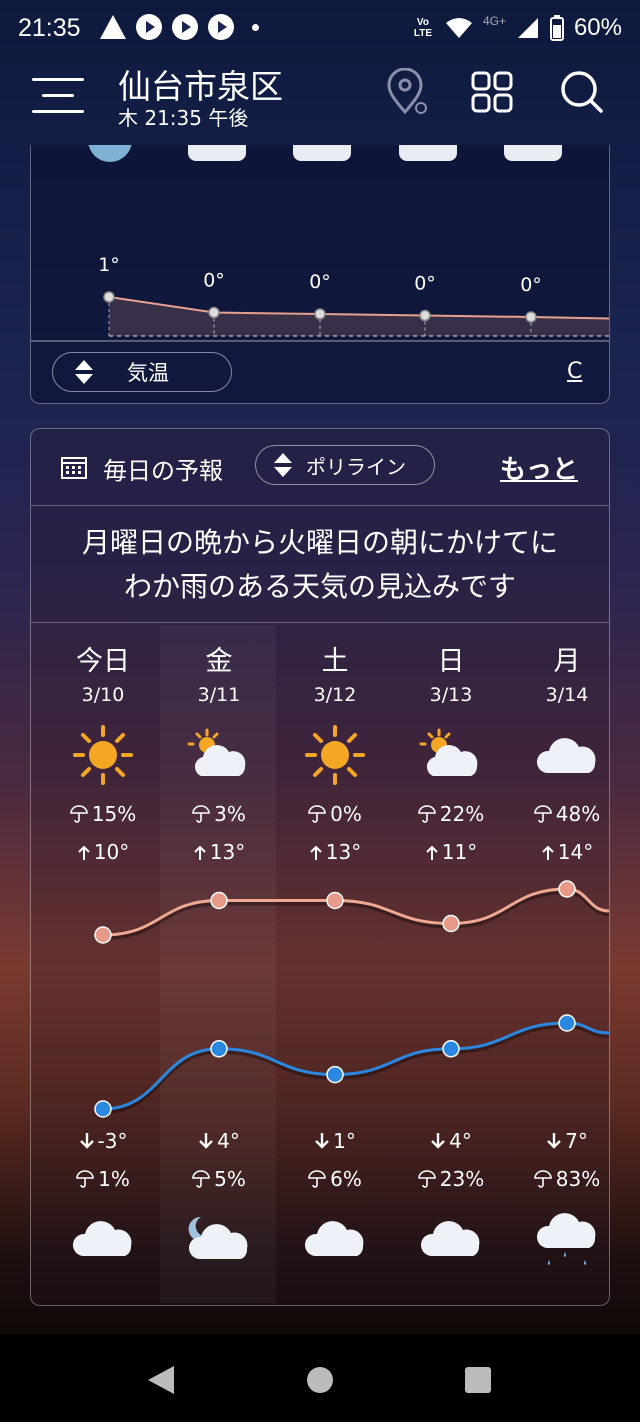 This screenshot has width=640, height=1422. I want to click on high-temperature: 10°, so click(103, 852).